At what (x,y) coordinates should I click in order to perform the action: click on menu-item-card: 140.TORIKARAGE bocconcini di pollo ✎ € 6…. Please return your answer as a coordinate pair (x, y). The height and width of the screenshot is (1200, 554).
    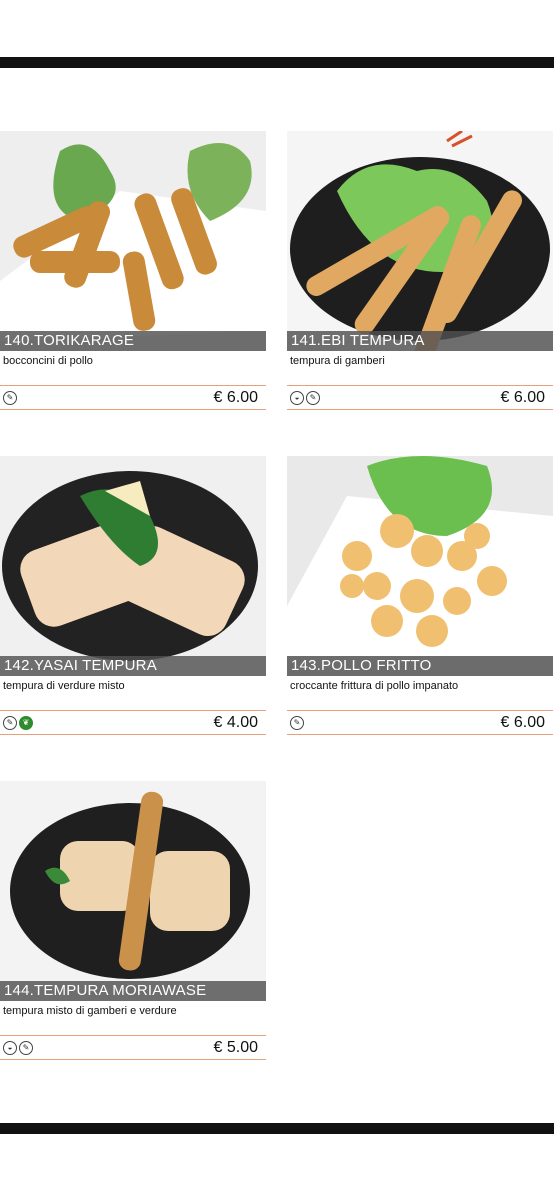
    Looking at the image, I should click on (133, 271).